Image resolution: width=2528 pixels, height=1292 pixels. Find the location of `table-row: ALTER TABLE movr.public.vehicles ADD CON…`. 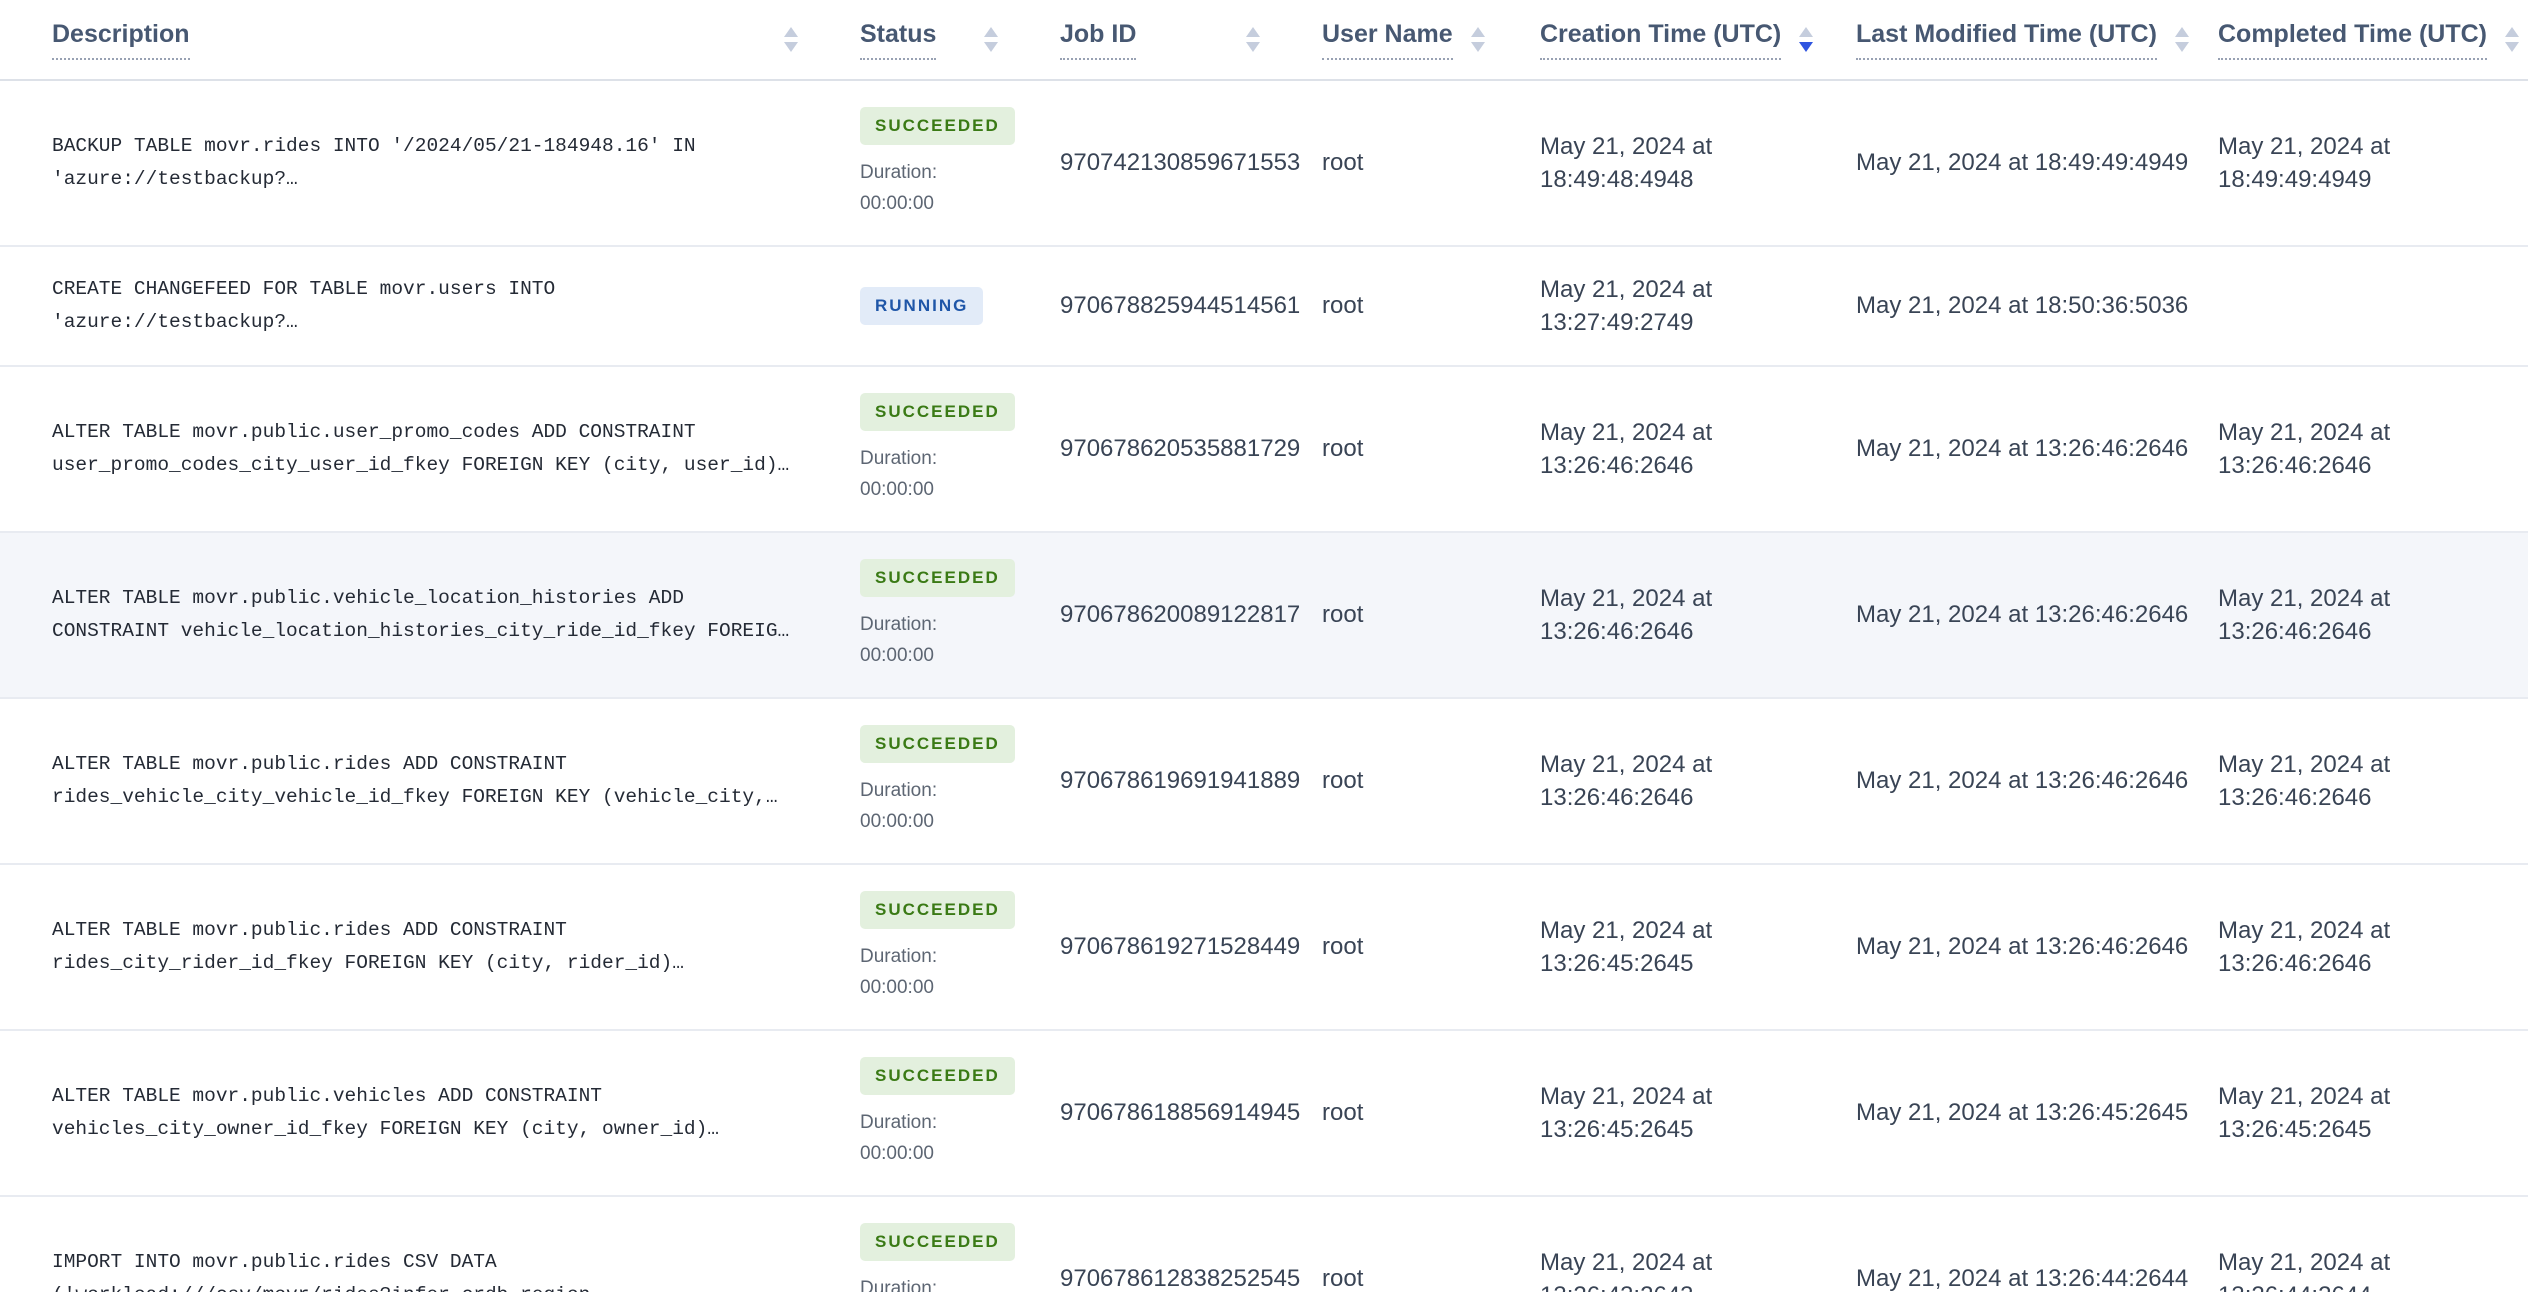

table-row: ALTER TABLE movr.public.vehicles ADD CON… is located at coordinates (1264, 1113).